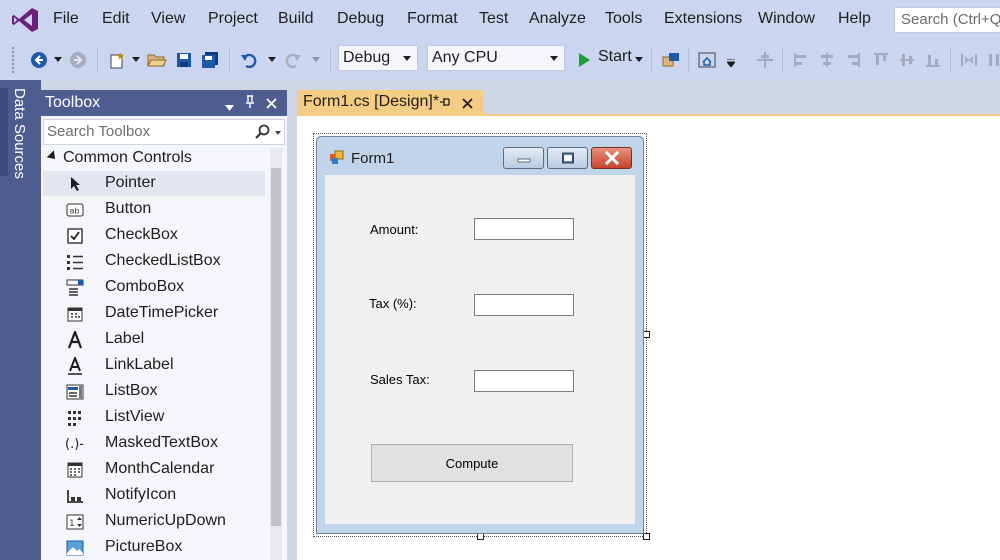 This screenshot has height=560, width=1000. What do you see at coordinates (671, 60) in the screenshot?
I see `browser-link-icon` at bounding box center [671, 60].